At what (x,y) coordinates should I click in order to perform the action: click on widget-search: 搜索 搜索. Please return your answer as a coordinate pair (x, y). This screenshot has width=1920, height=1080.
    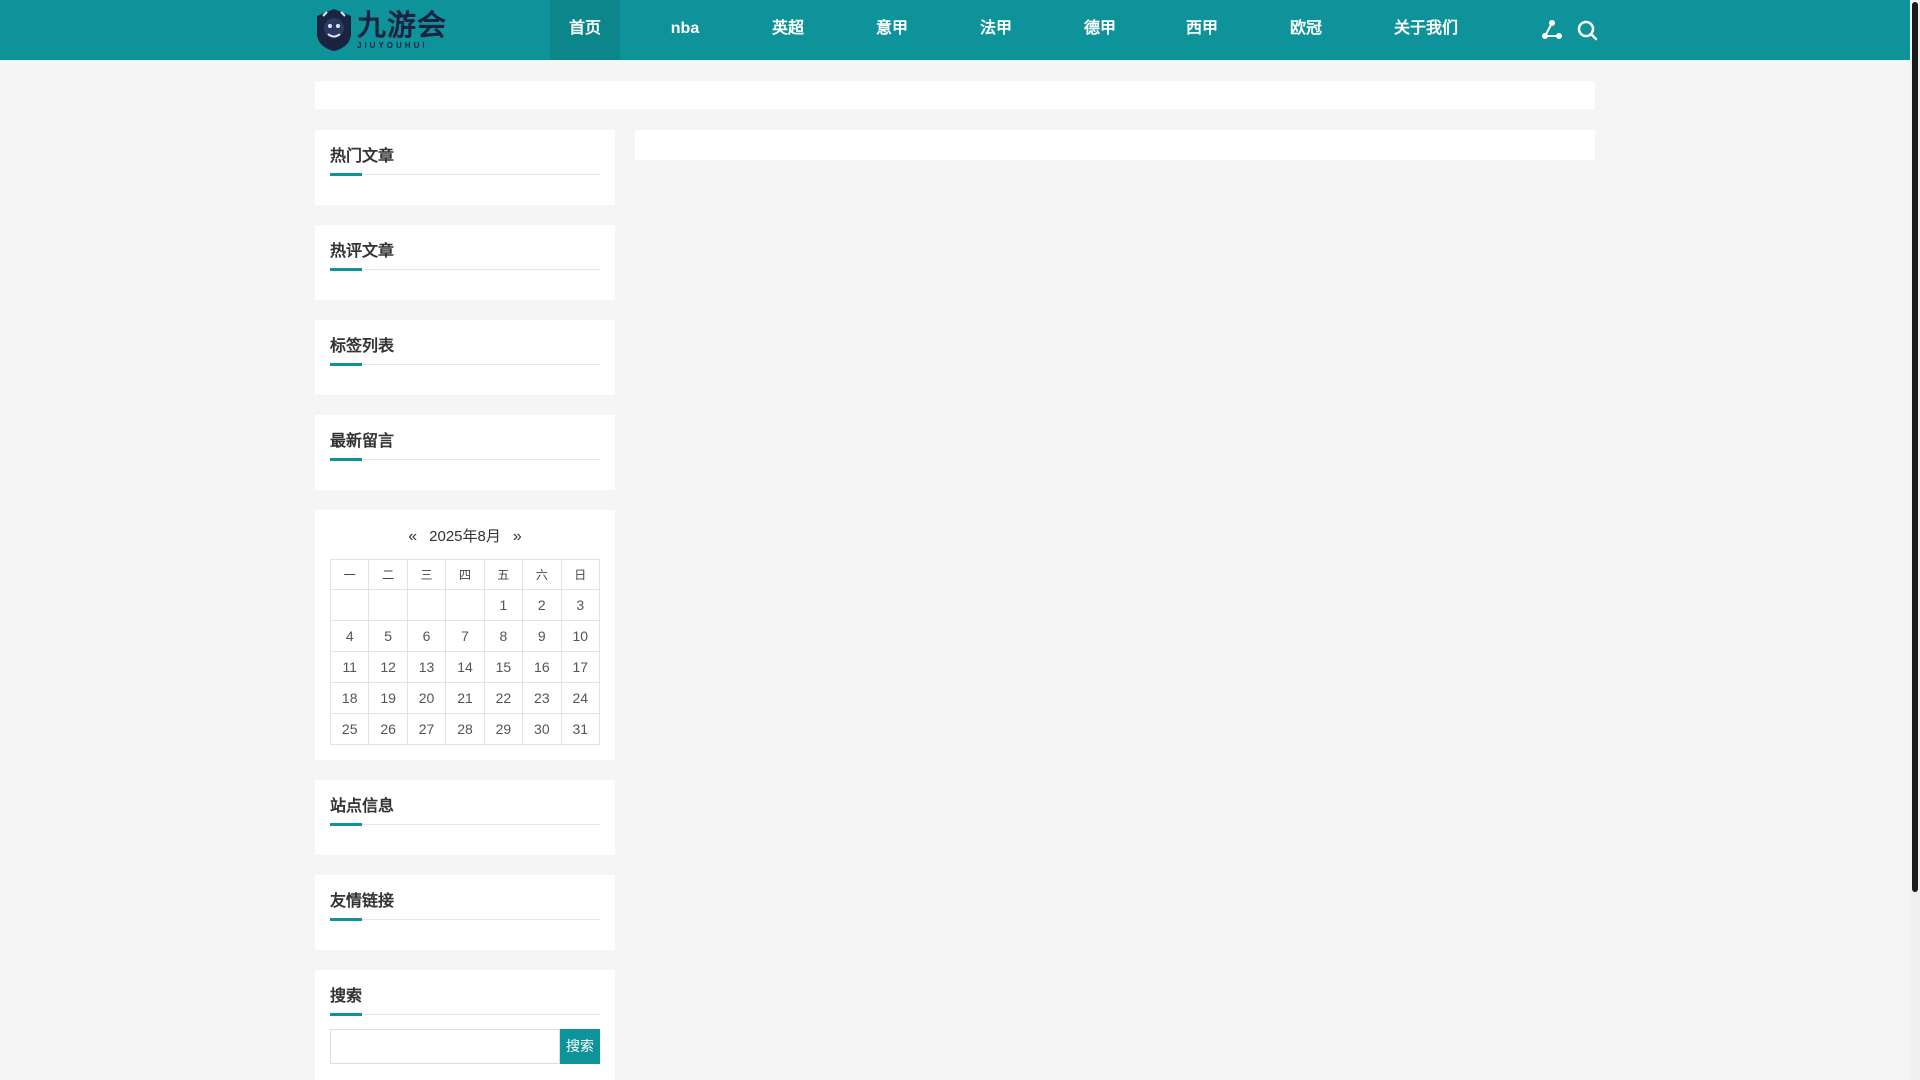
    Looking at the image, I should click on (465, 1025).